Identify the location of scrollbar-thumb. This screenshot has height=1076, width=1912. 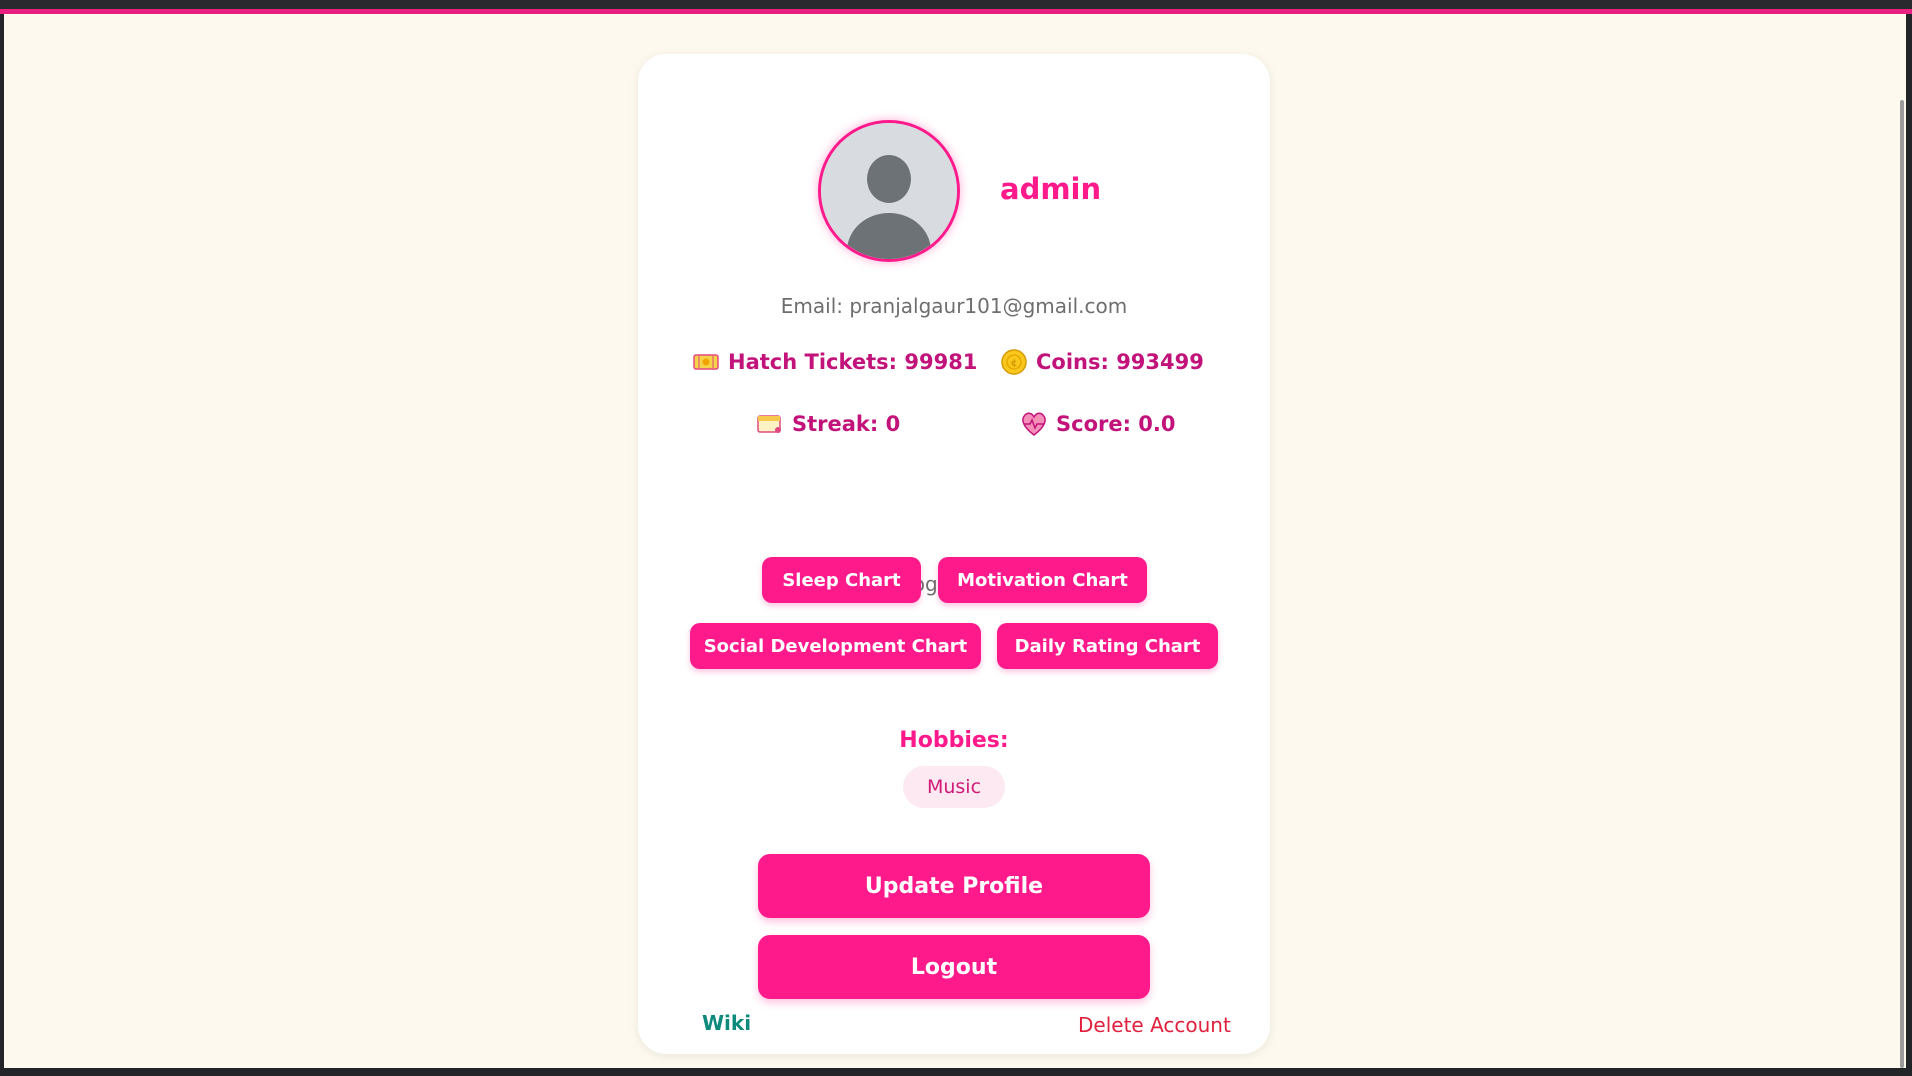
(1902, 584).